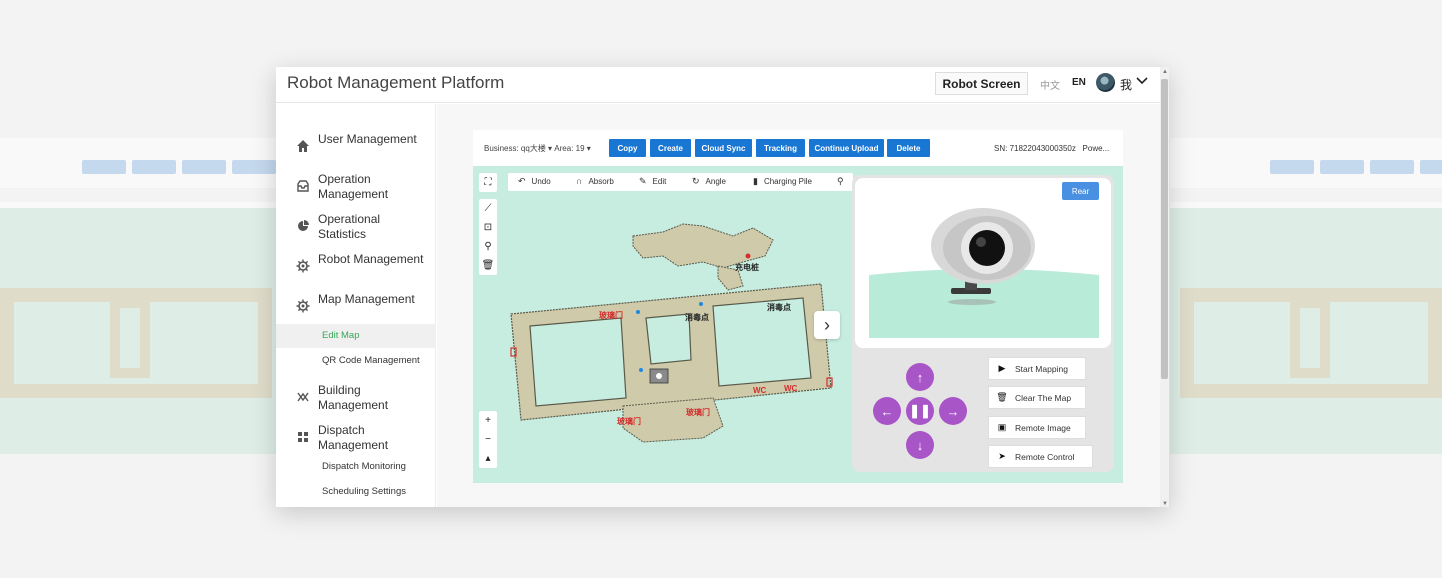  What do you see at coordinates (1042, 148) in the screenshot?
I see `sn-value: 71822043000350z` at bounding box center [1042, 148].